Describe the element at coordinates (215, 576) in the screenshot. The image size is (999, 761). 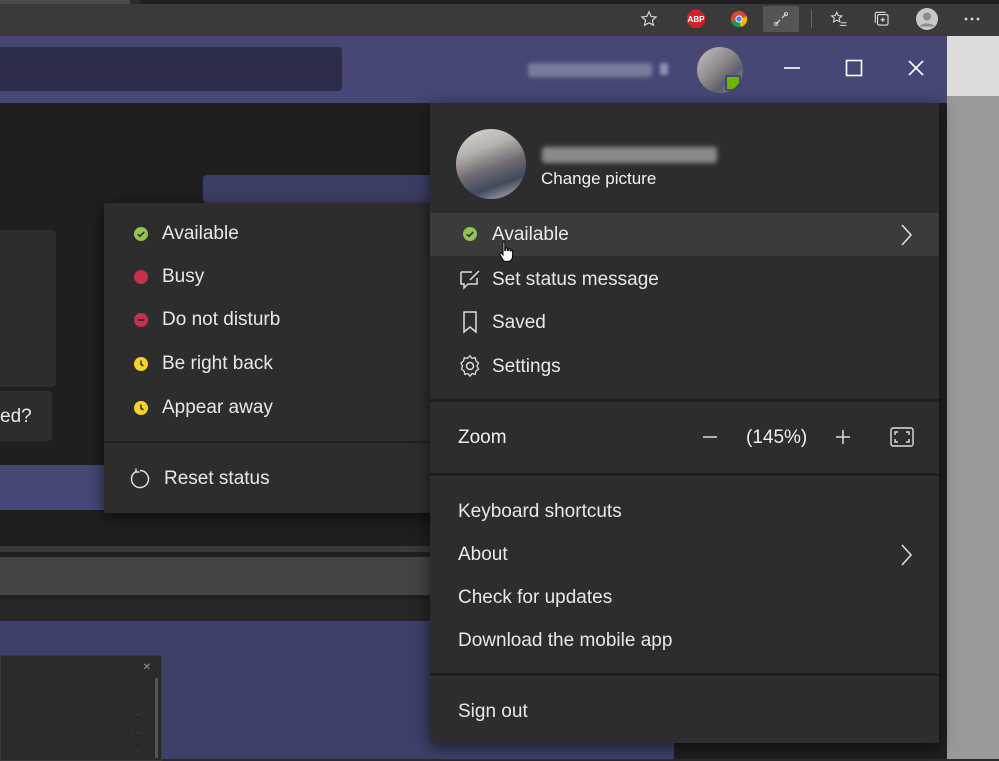
I see `compose-box` at that location.